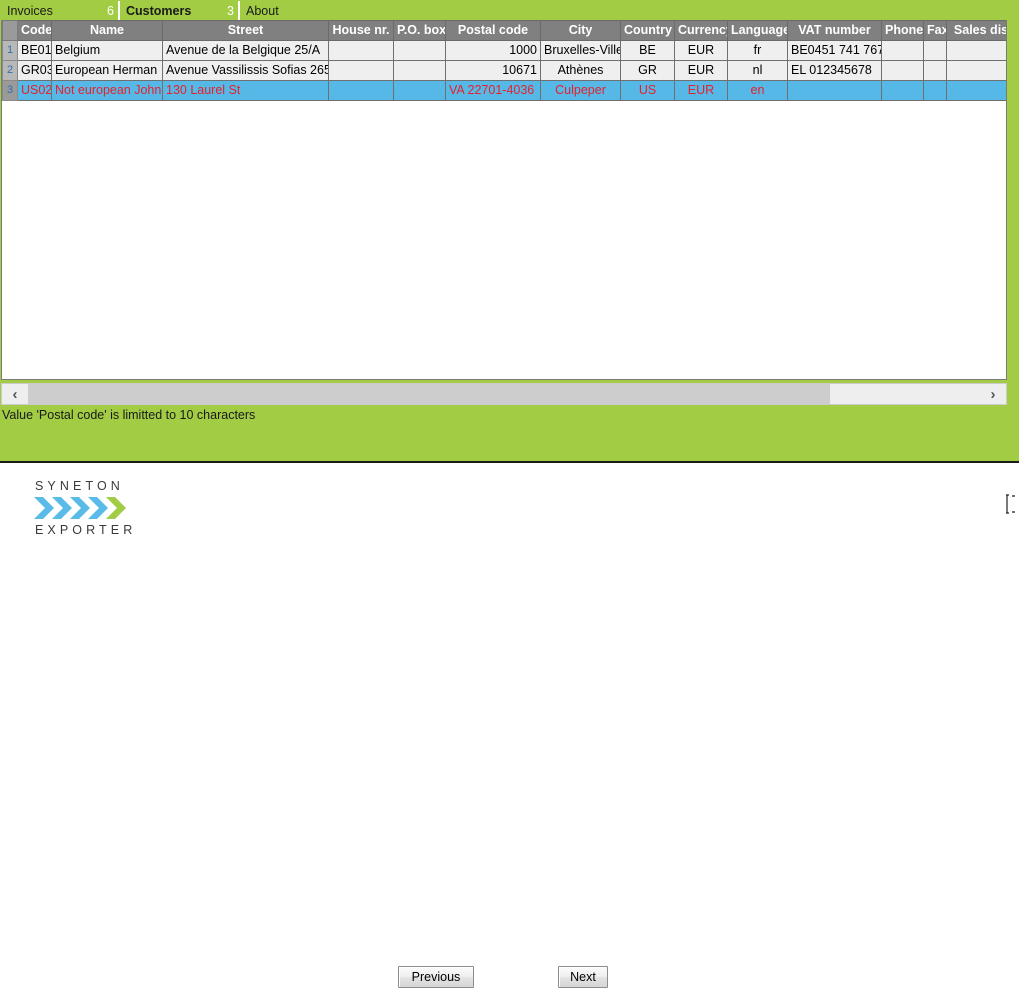 This screenshot has height=988, width=1019. What do you see at coordinates (757, 50) in the screenshot?
I see `cell-language: fr` at bounding box center [757, 50].